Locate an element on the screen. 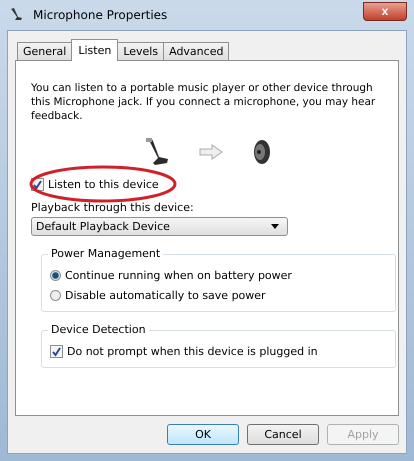 The width and height of the screenshot is (414, 461). microphone-stand-icon is located at coordinates (157, 152).